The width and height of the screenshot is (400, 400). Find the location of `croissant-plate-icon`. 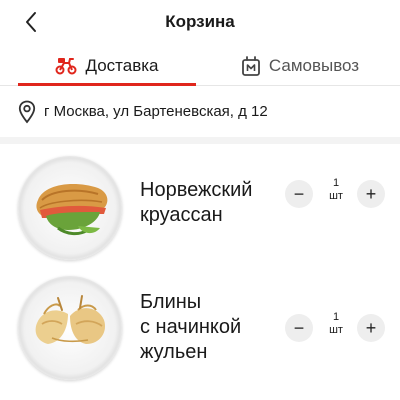

croissant-plate-icon is located at coordinates (70, 208).